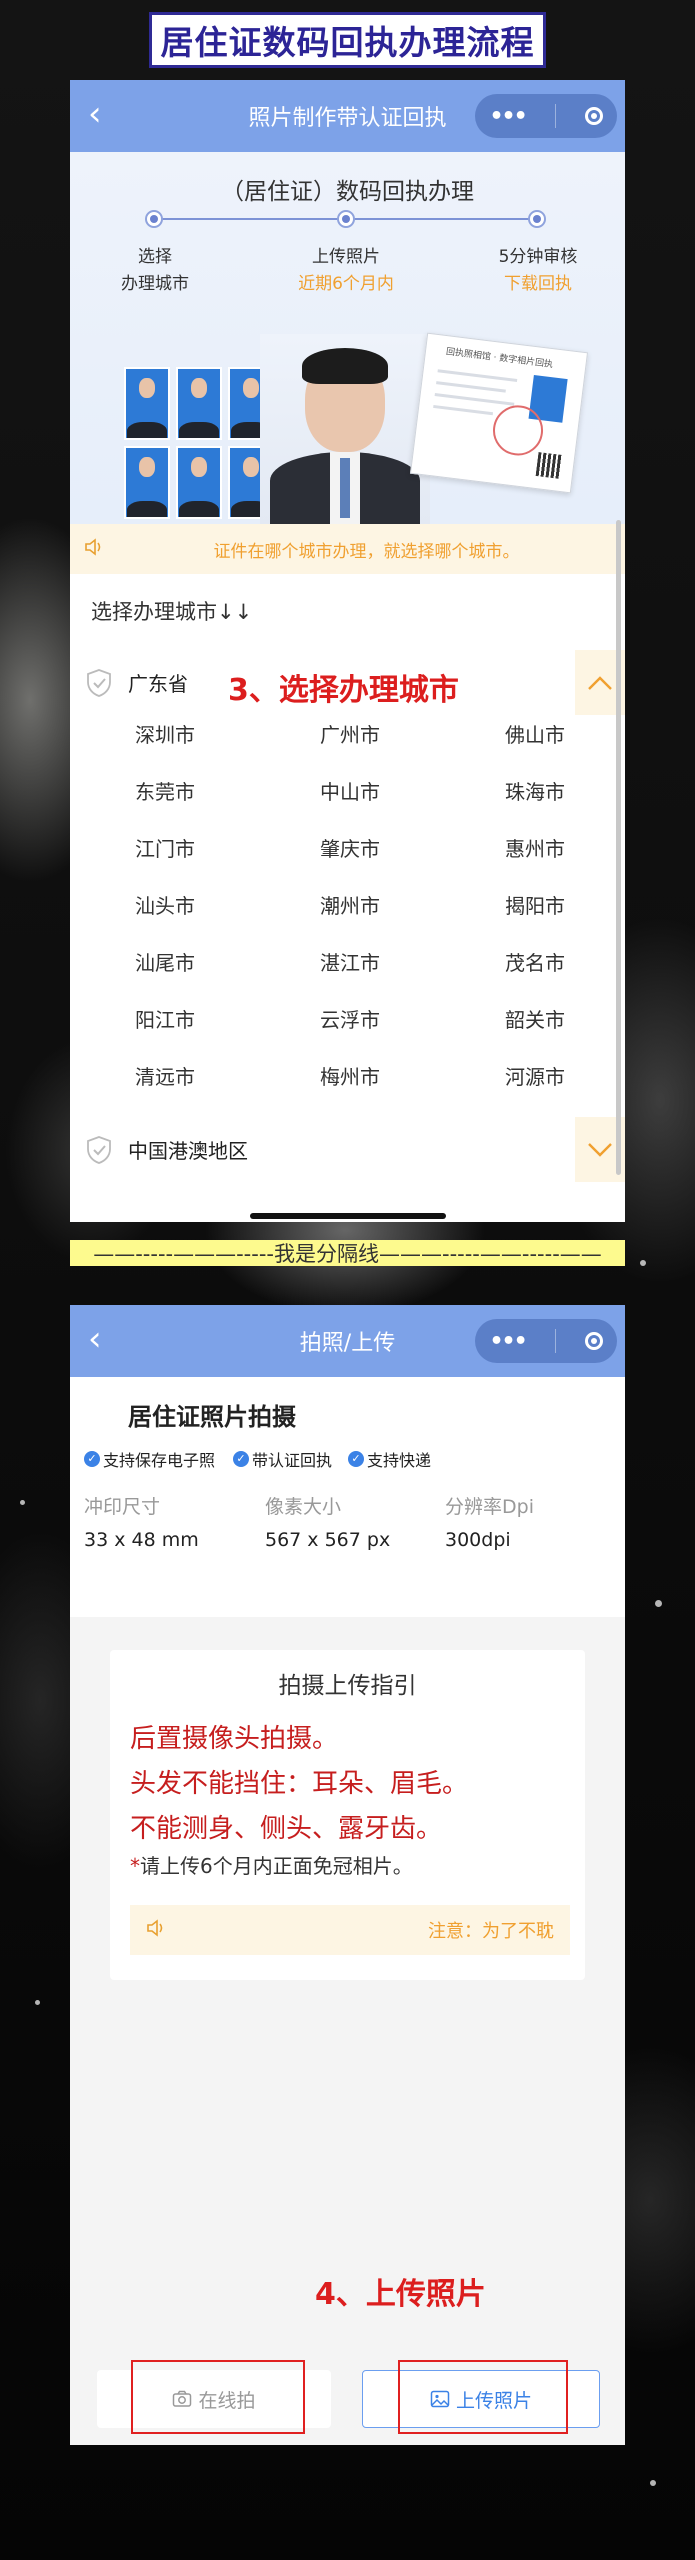 The width and height of the screenshot is (695, 2560). I want to click on city-option: 云浮市, so click(350, 1018).